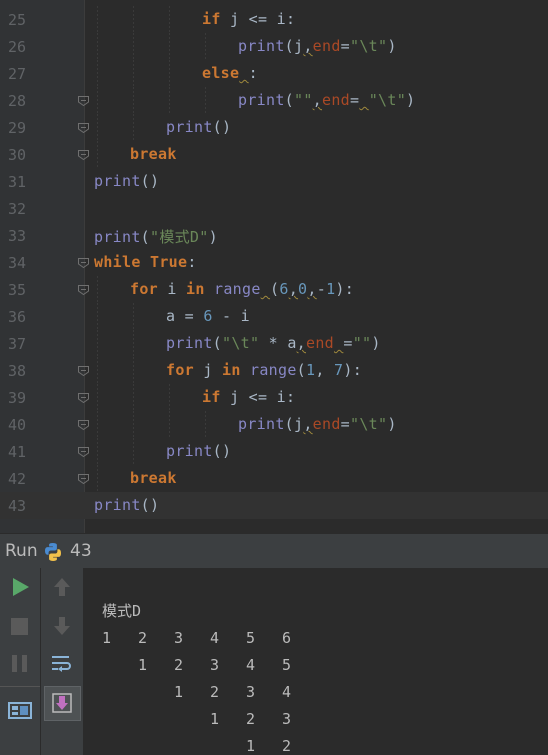 The width and height of the screenshot is (548, 755). Describe the element at coordinates (180, 370) in the screenshot. I see `code-token: for` at that location.